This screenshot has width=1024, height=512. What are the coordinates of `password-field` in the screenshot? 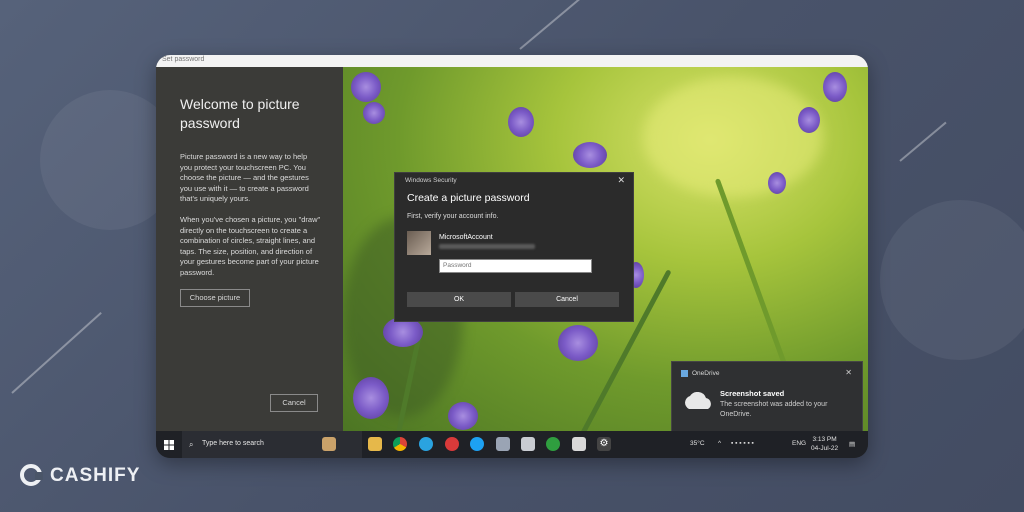 It's located at (515, 266).